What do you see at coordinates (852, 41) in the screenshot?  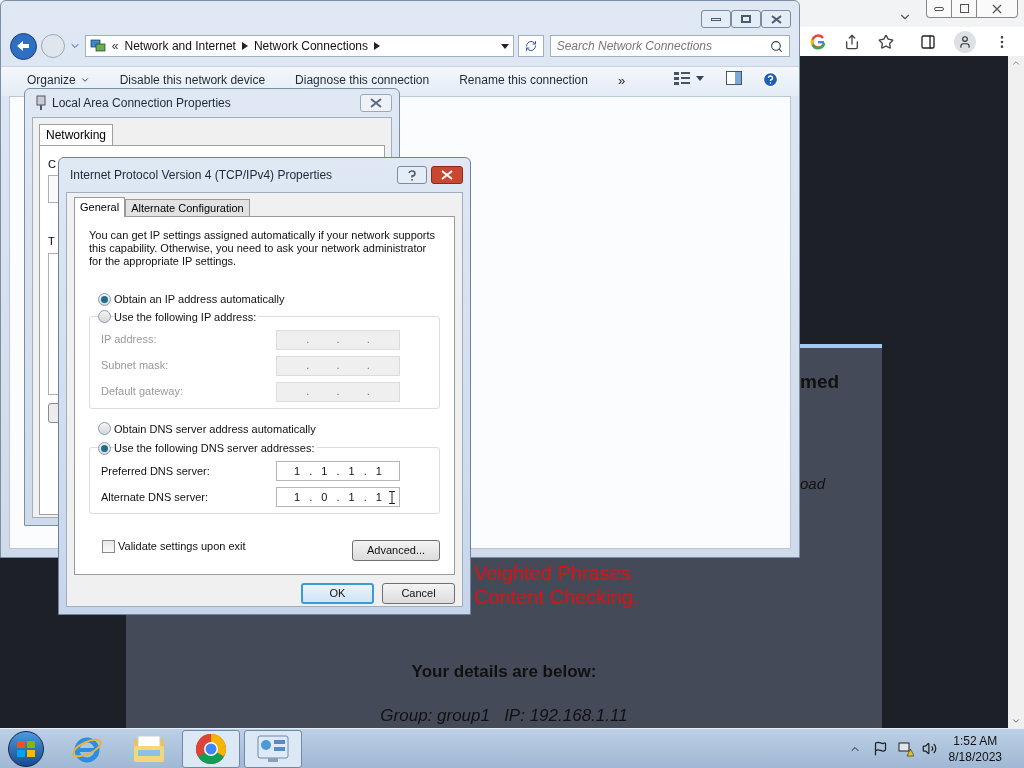 I see `share-icon` at bounding box center [852, 41].